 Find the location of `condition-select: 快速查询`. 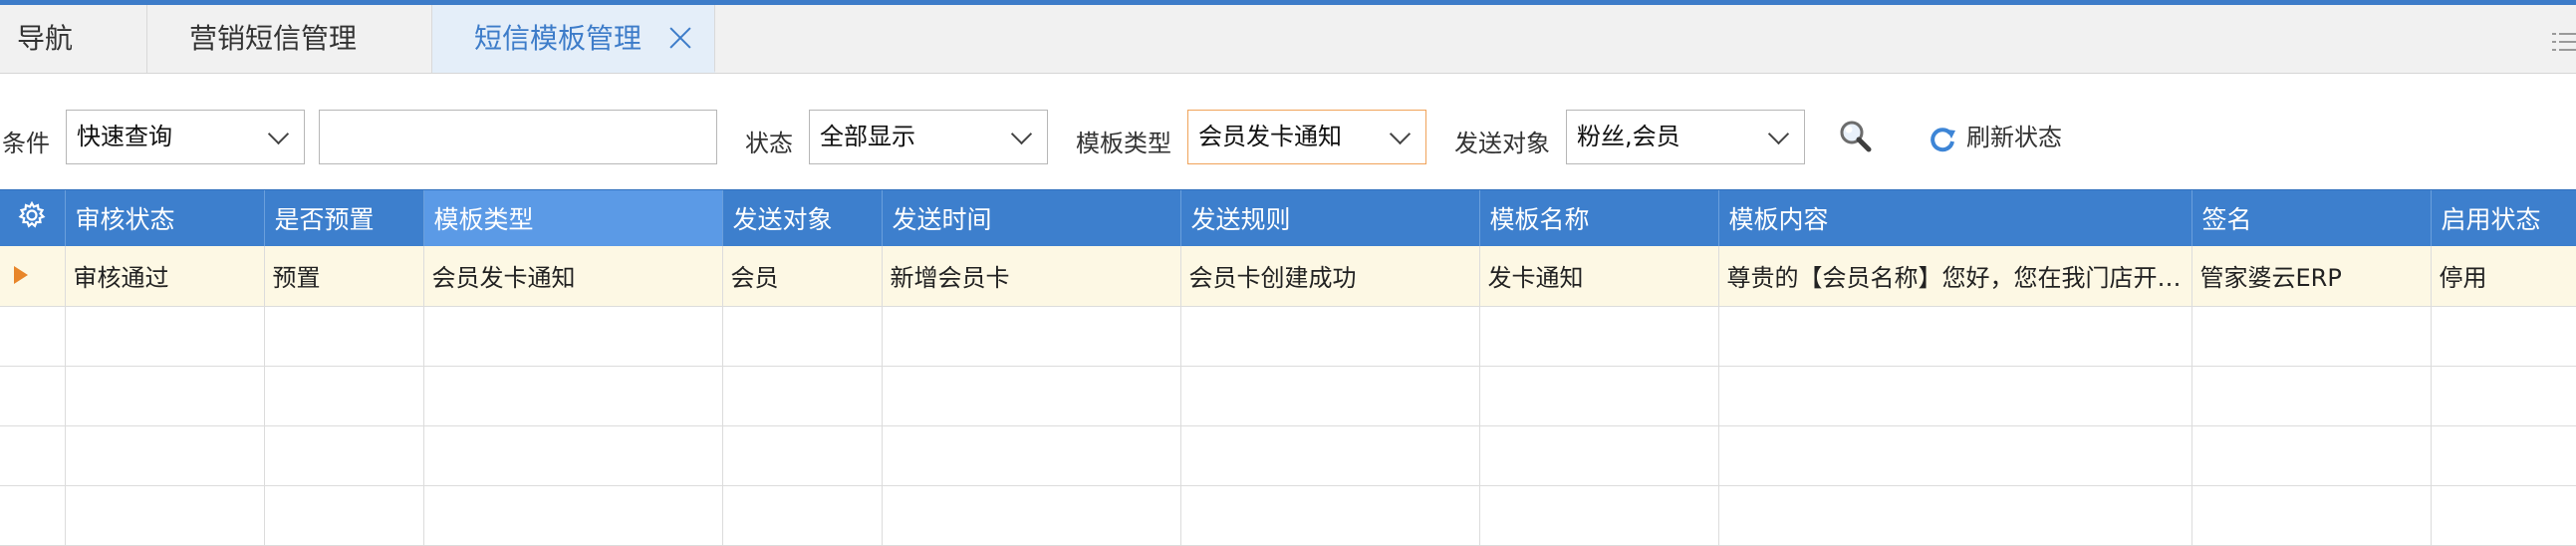

condition-select: 快速查询 is located at coordinates (185, 137).